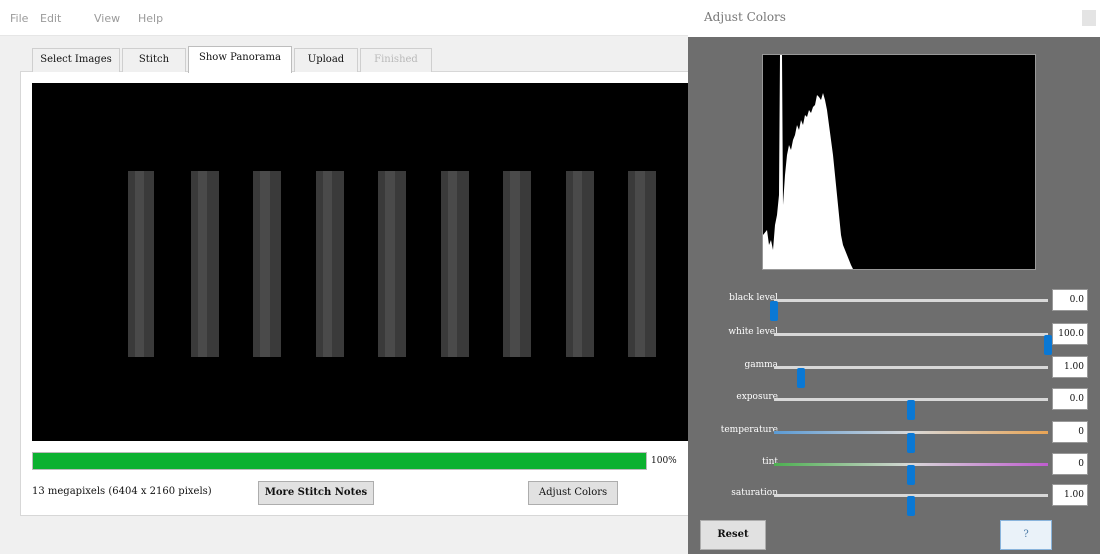  What do you see at coordinates (345, 18) in the screenshot?
I see `menu-bar: File Edit View Help` at bounding box center [345, 18].